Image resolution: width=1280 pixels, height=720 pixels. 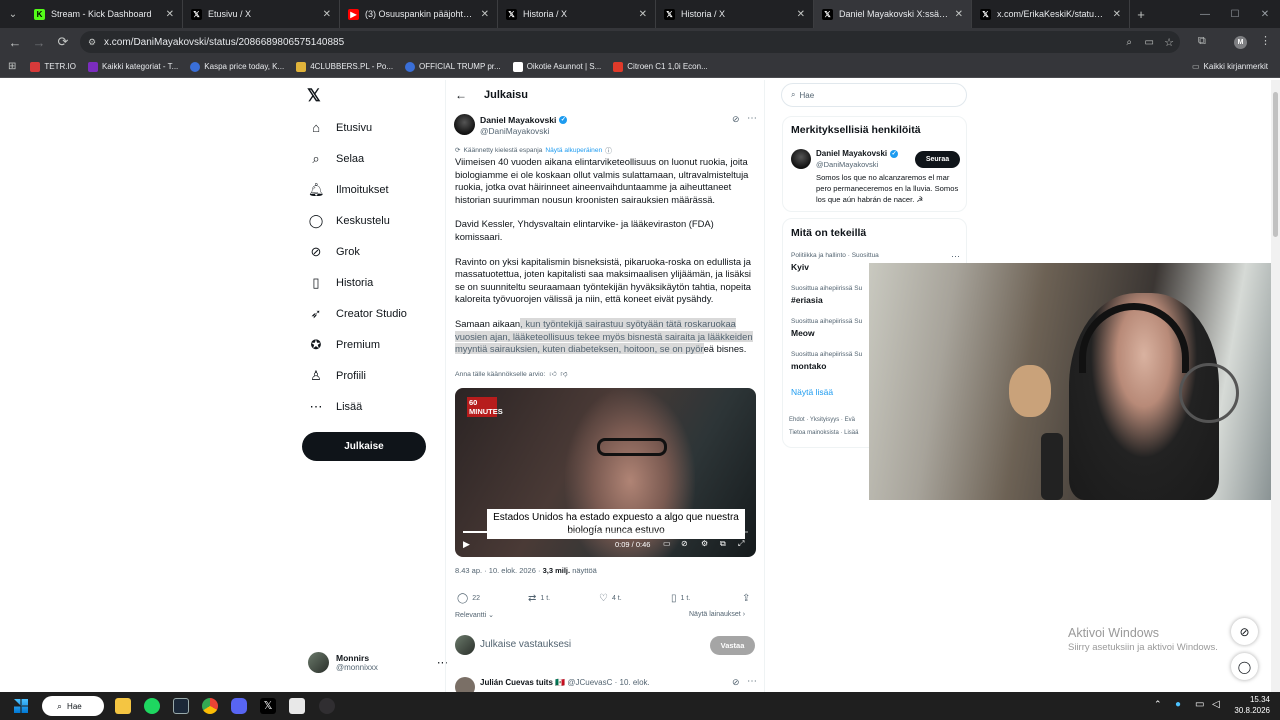 I want to click on tray-chevron-icon: ⌃, so click(x=1158, y=704).